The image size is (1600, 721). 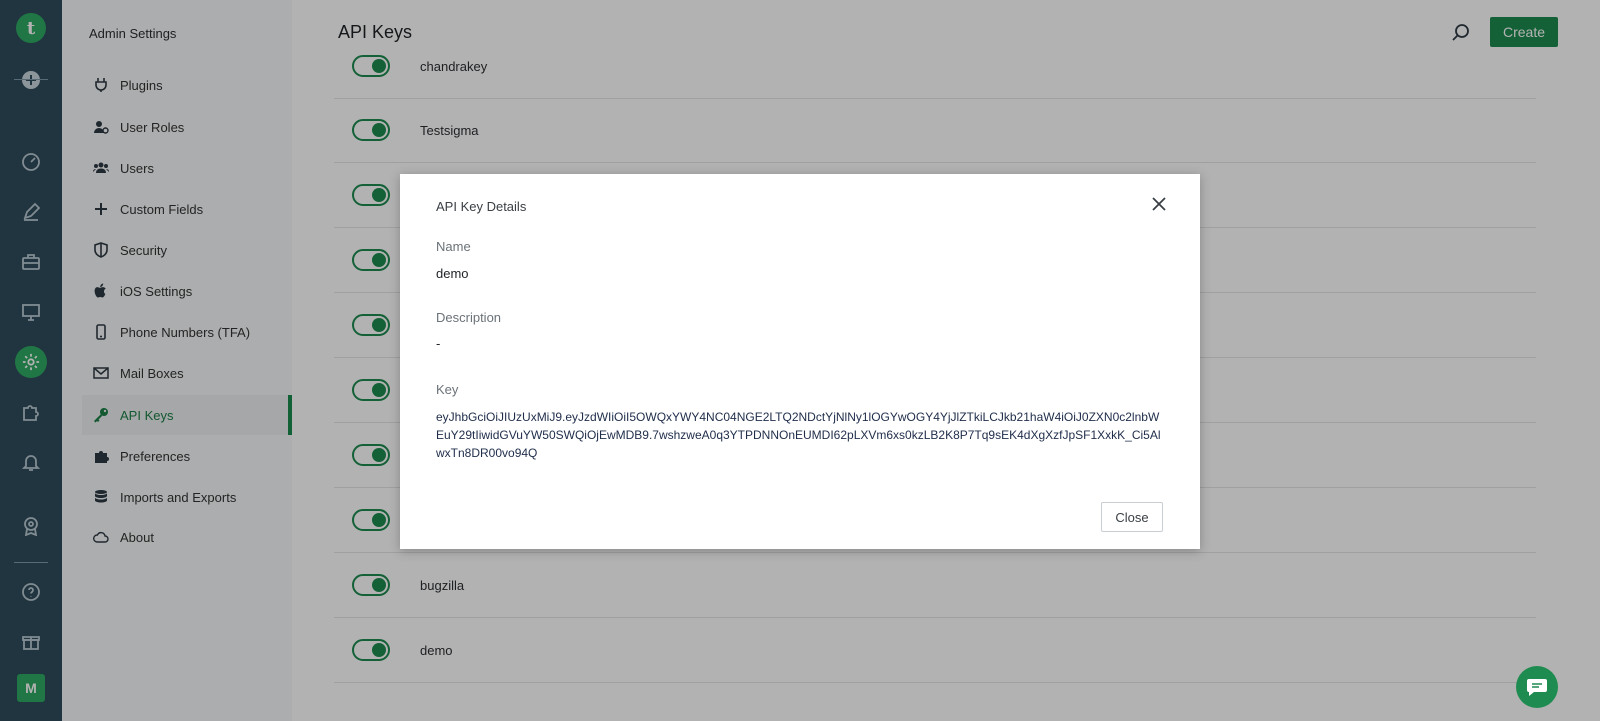 I want to click on close-button: Close, so click(x=1132, y=517).